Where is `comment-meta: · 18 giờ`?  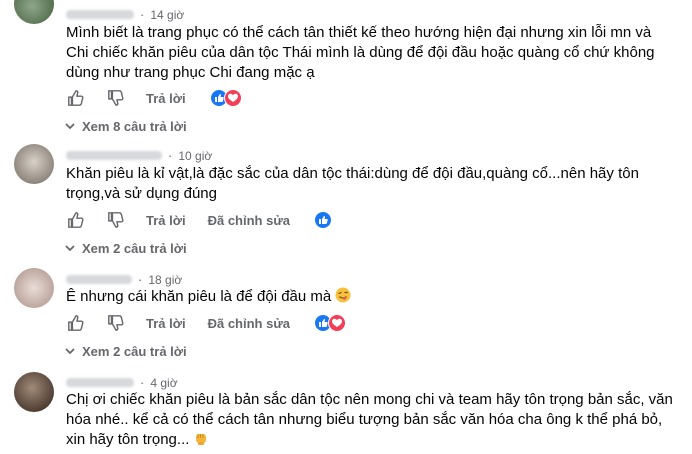
comment-meta: · 18 giờ is located at coordinates (124, 279).